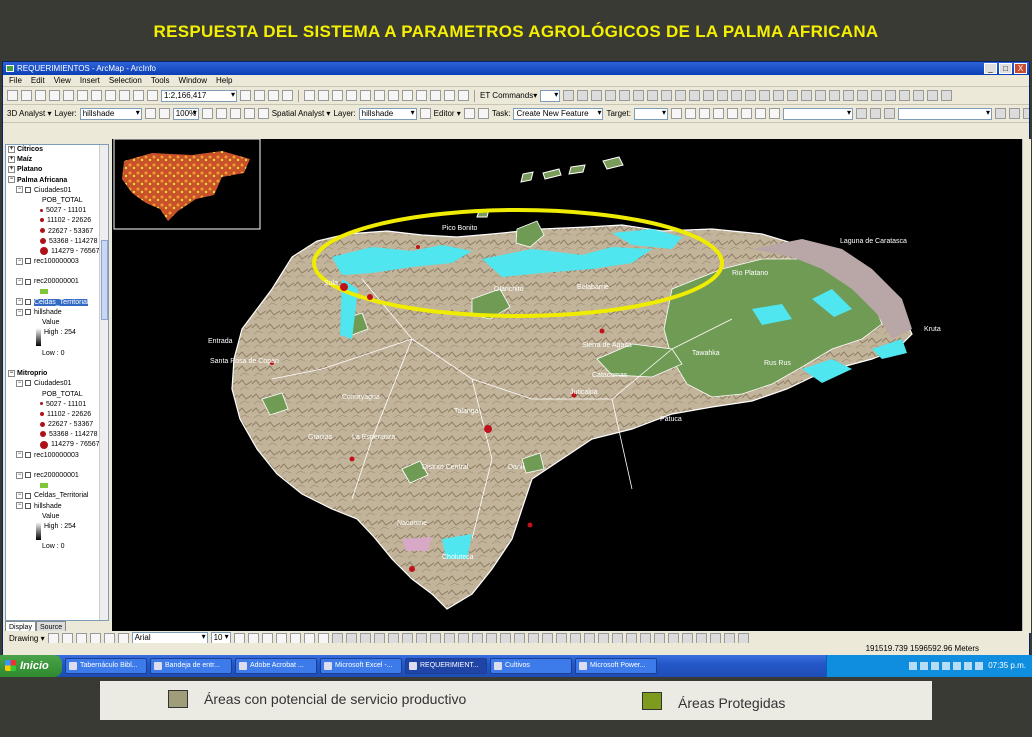  I want to click on full-extent-icon, so click(379, 95).